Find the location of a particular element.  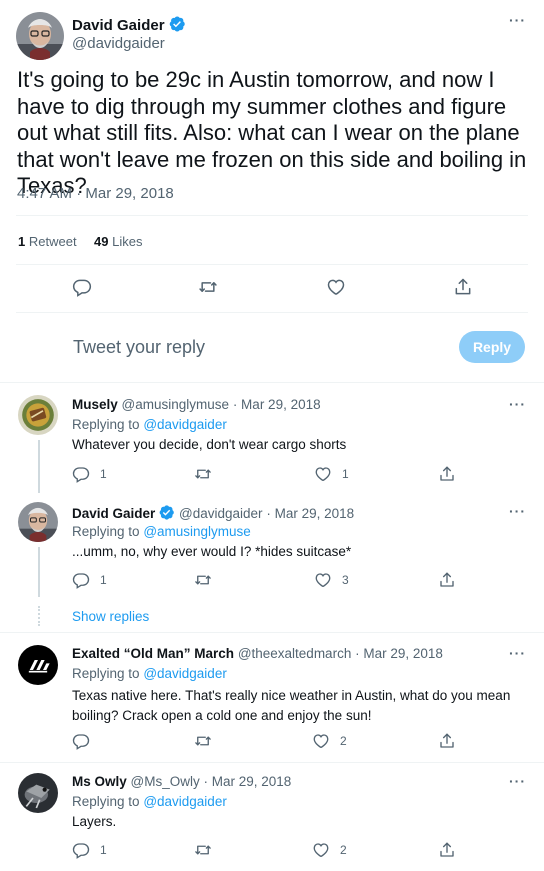

author-avatar is located at coordinates (40, 36).